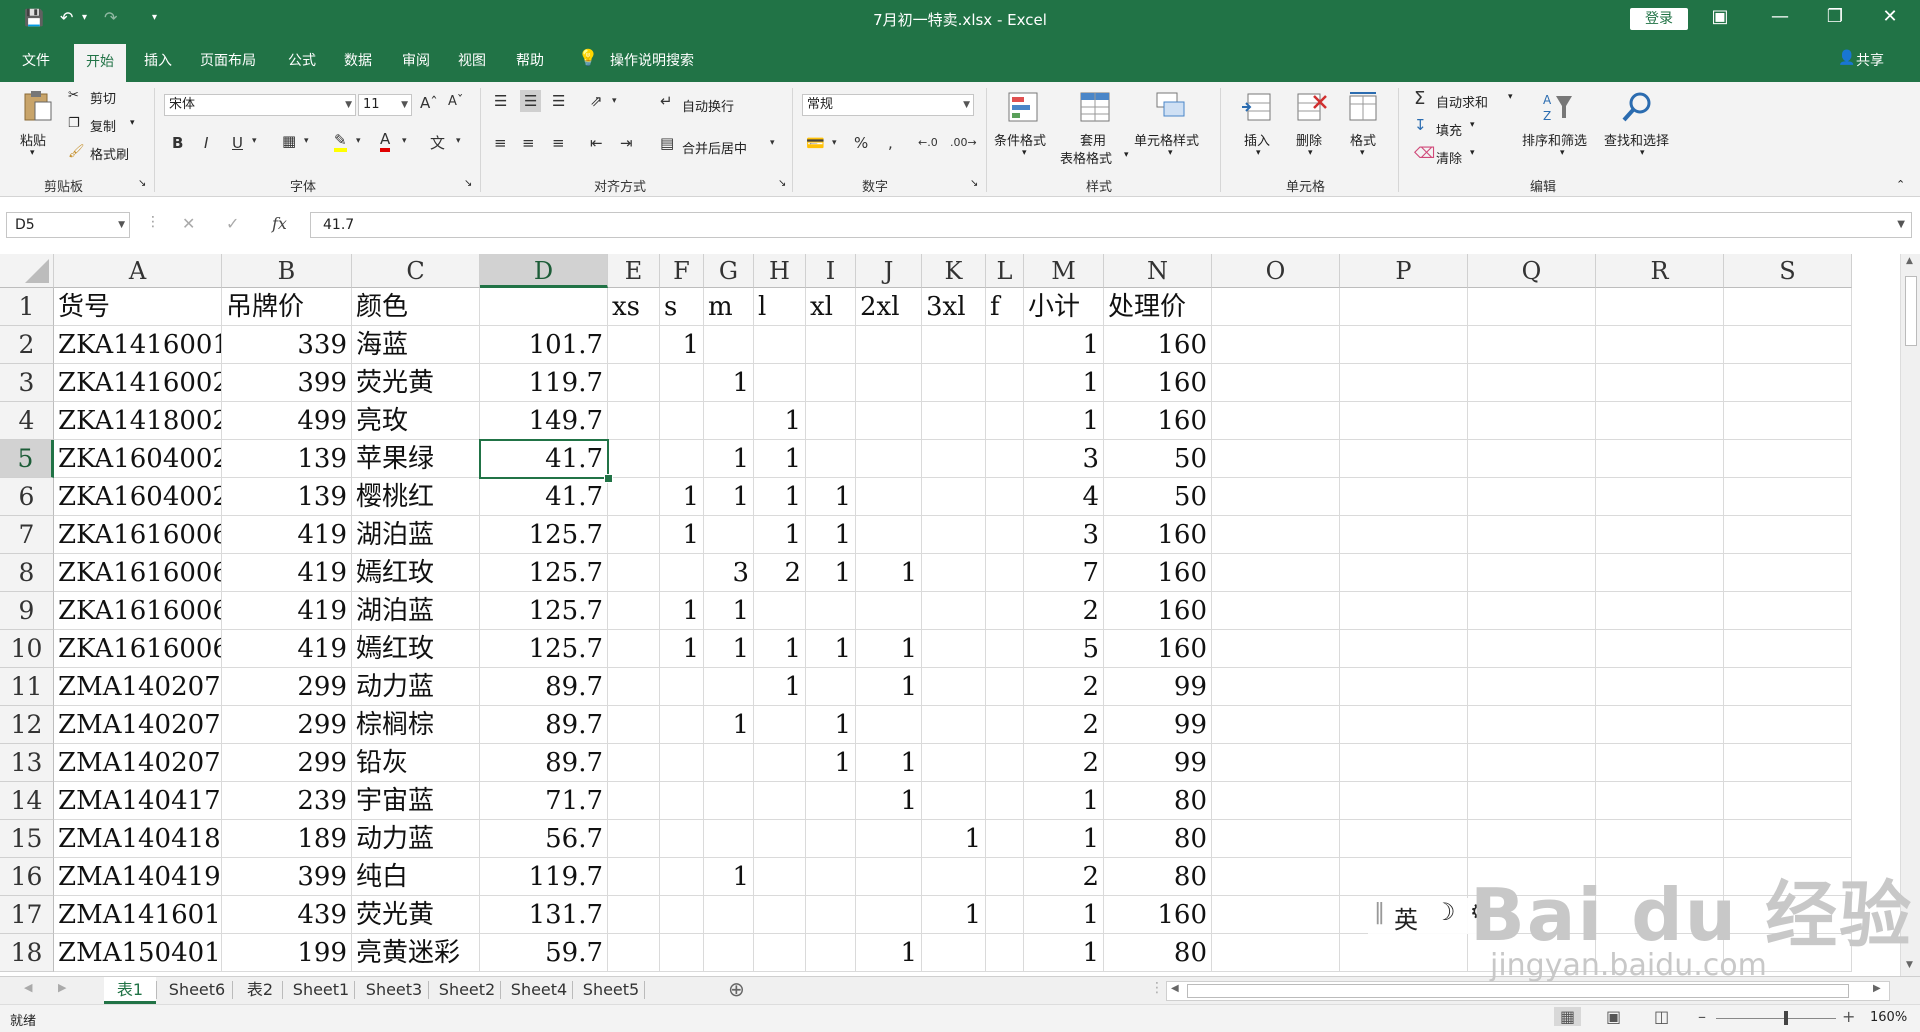 This screenshot has height=1032, width=1920. Describe the element at coordinates (287, 687) in the screenshot. I see `cell-B11: 299` at that location.